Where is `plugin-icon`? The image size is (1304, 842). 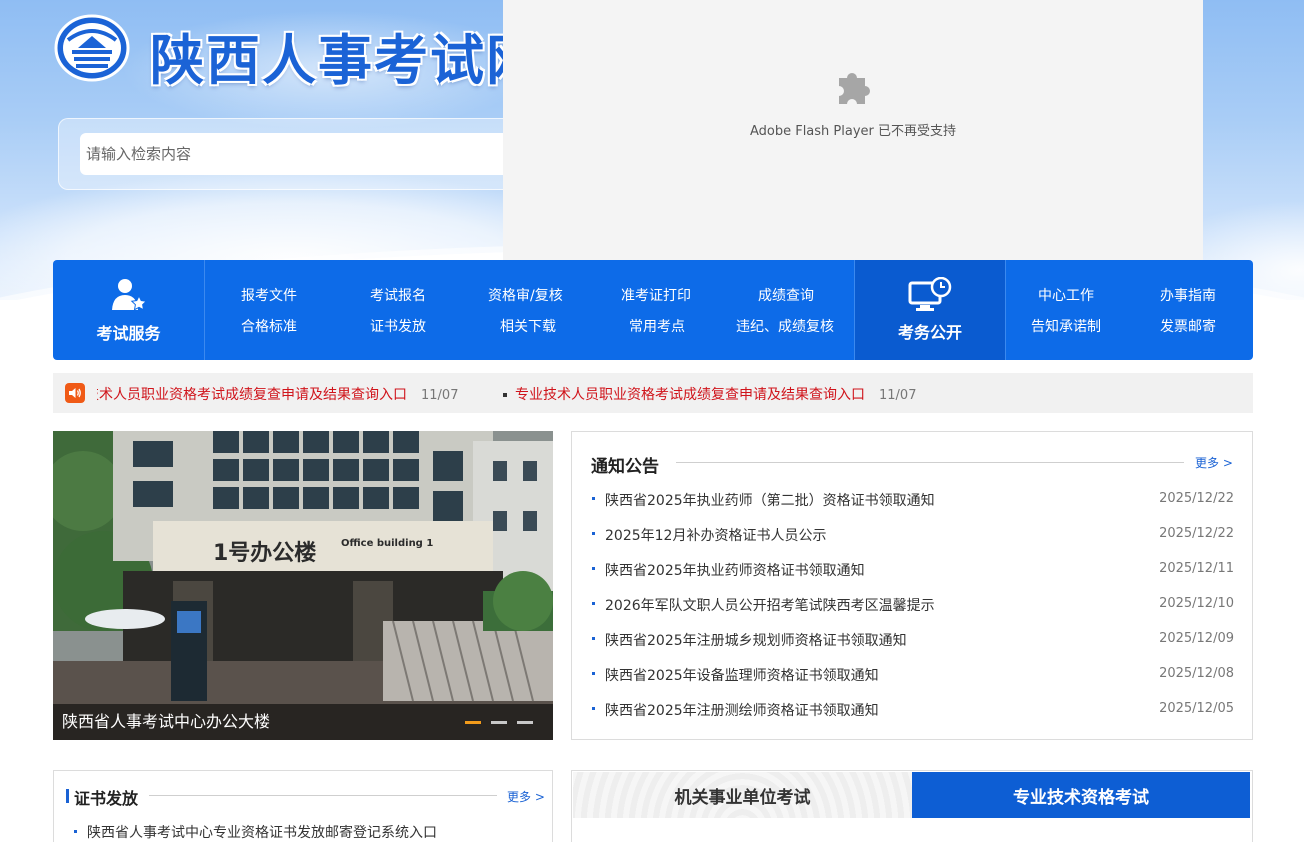
plugin-icon is located at coordinates (854, 88).